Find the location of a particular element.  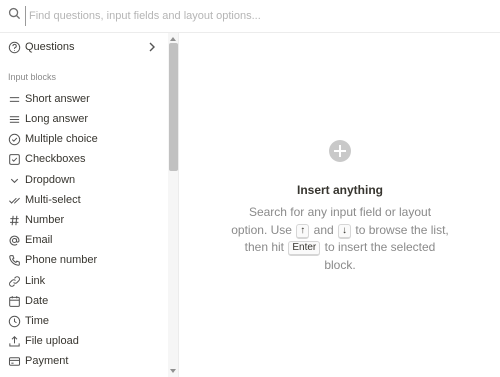

sidebar-item-multi-select: Multi-select is located at coordinates (84, 200).